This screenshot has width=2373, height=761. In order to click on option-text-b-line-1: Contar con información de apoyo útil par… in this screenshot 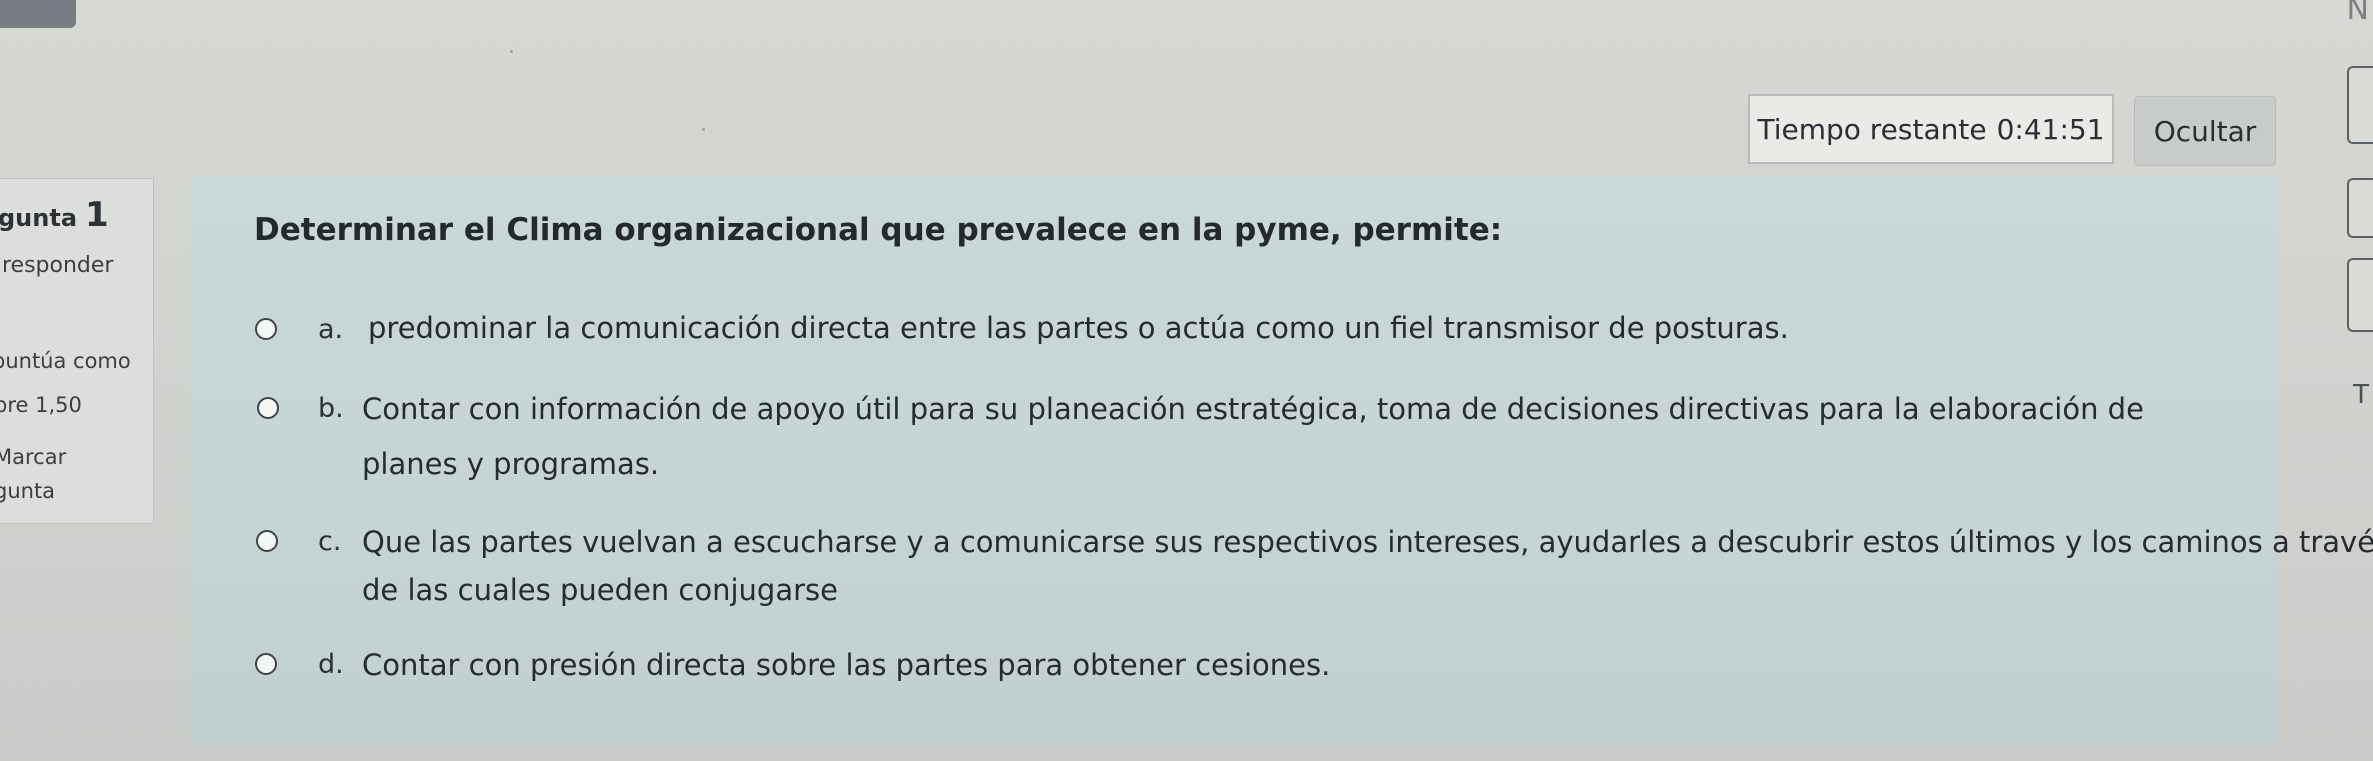, I will do `click(1253, 409)`.